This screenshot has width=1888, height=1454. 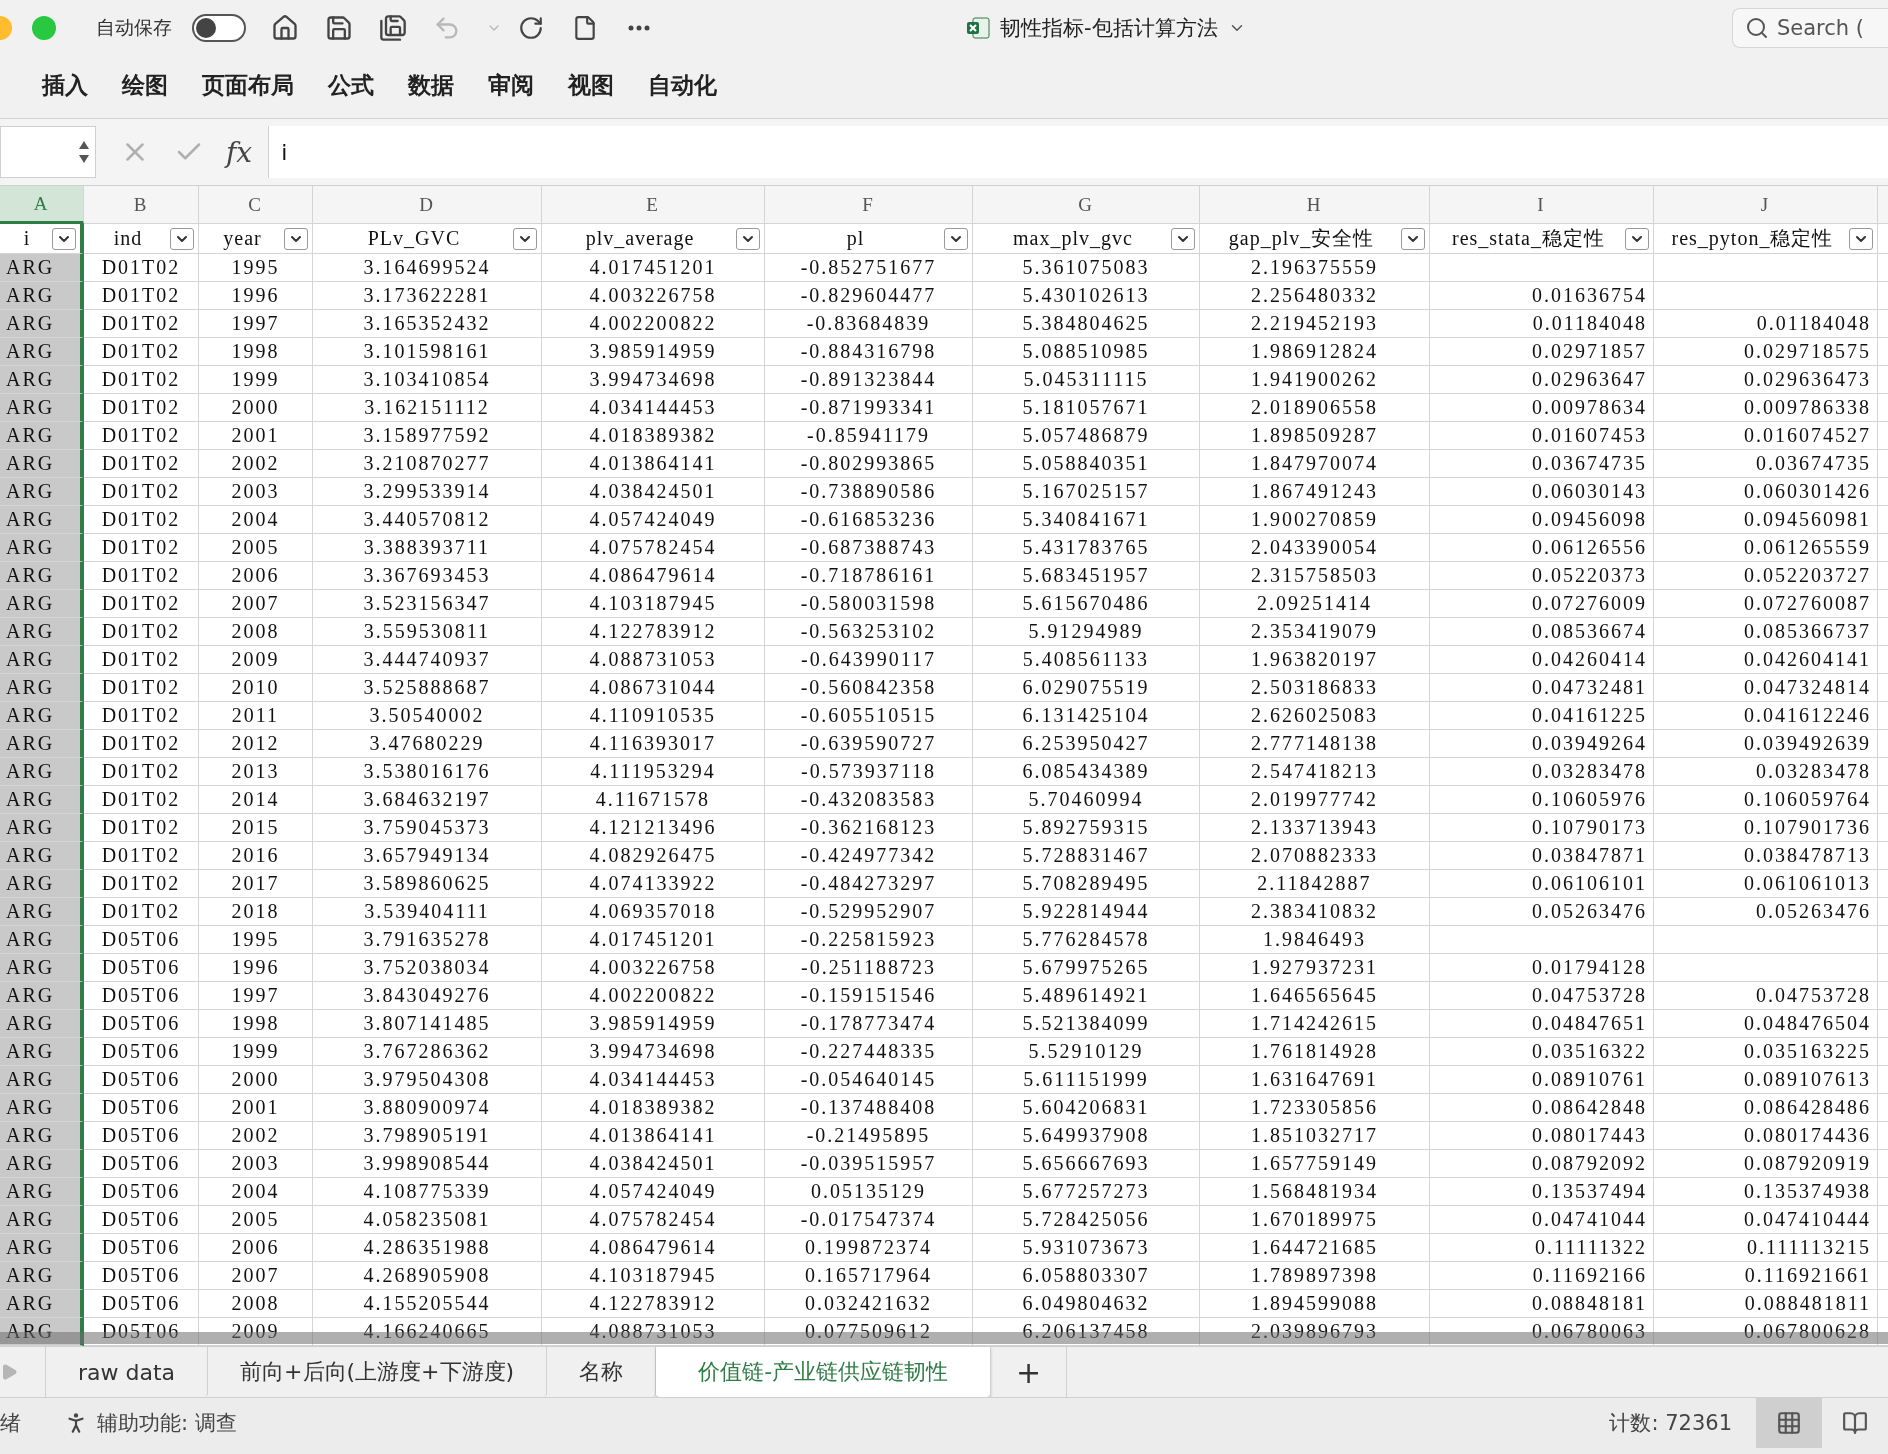 What do you see at coordinates (1766, 828) in the screenshot?
I see `table-cell: 0.107901736` at bounding box center [1766, 828].